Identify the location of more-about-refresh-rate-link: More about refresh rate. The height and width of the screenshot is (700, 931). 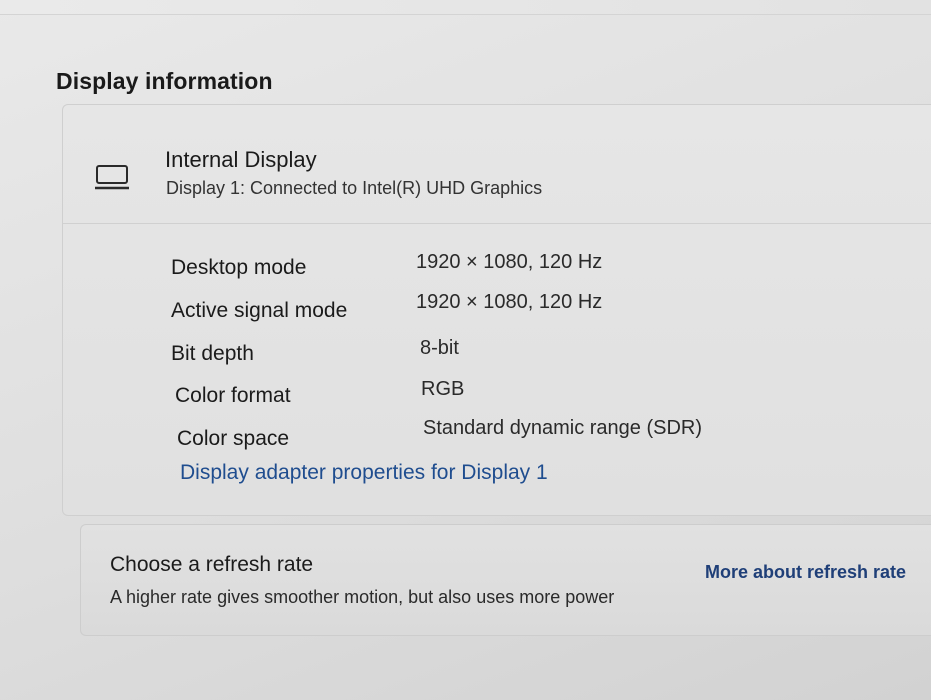
(805, 572).